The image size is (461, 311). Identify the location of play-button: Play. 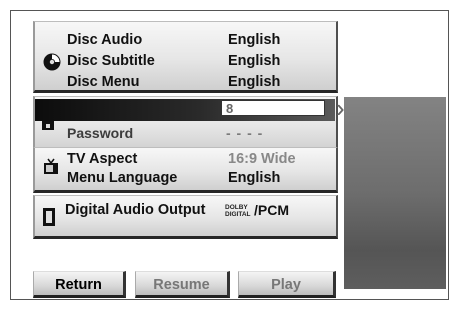
(287, 284).